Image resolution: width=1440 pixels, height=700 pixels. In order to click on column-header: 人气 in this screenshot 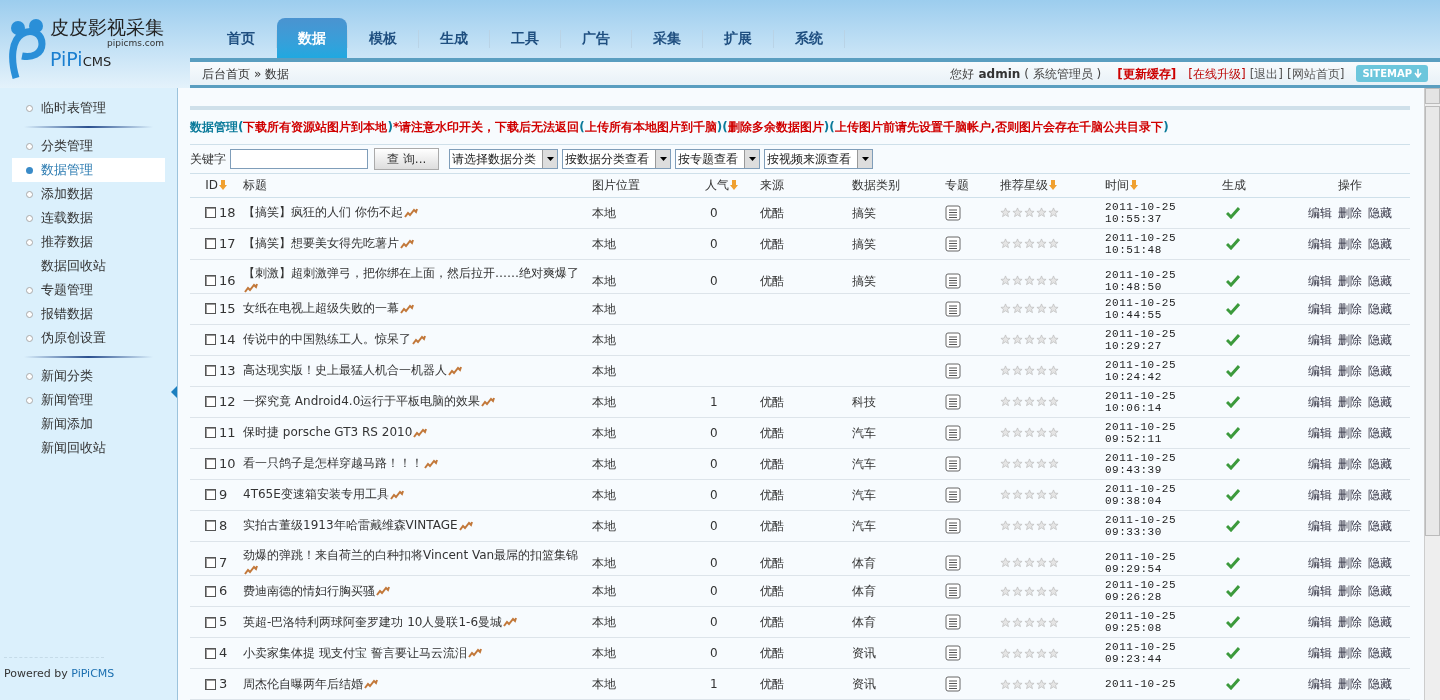, I will do `click(721, 185)`.